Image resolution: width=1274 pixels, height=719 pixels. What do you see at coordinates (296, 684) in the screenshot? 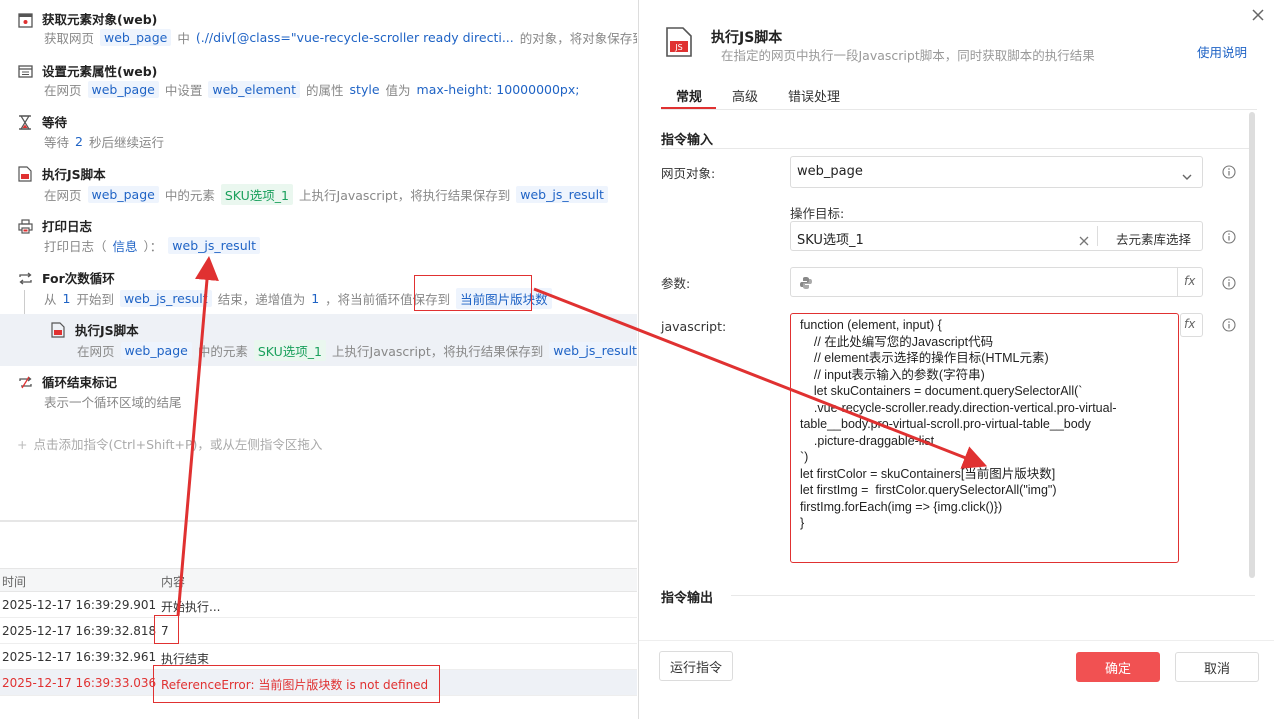
I see `annotation-box-error` at bounding box center [296, 684].